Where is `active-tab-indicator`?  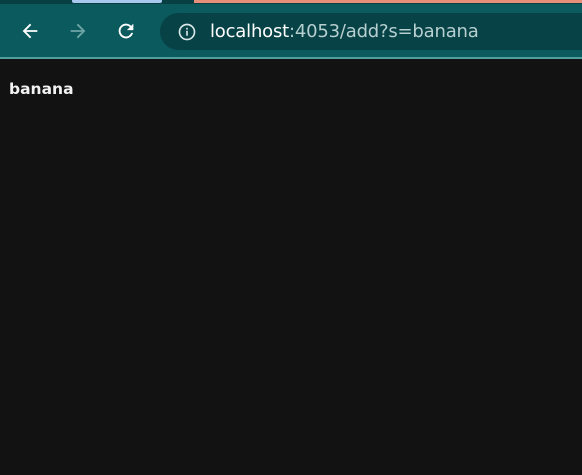 active-tab-indicator is located at coordinates (117, 1).